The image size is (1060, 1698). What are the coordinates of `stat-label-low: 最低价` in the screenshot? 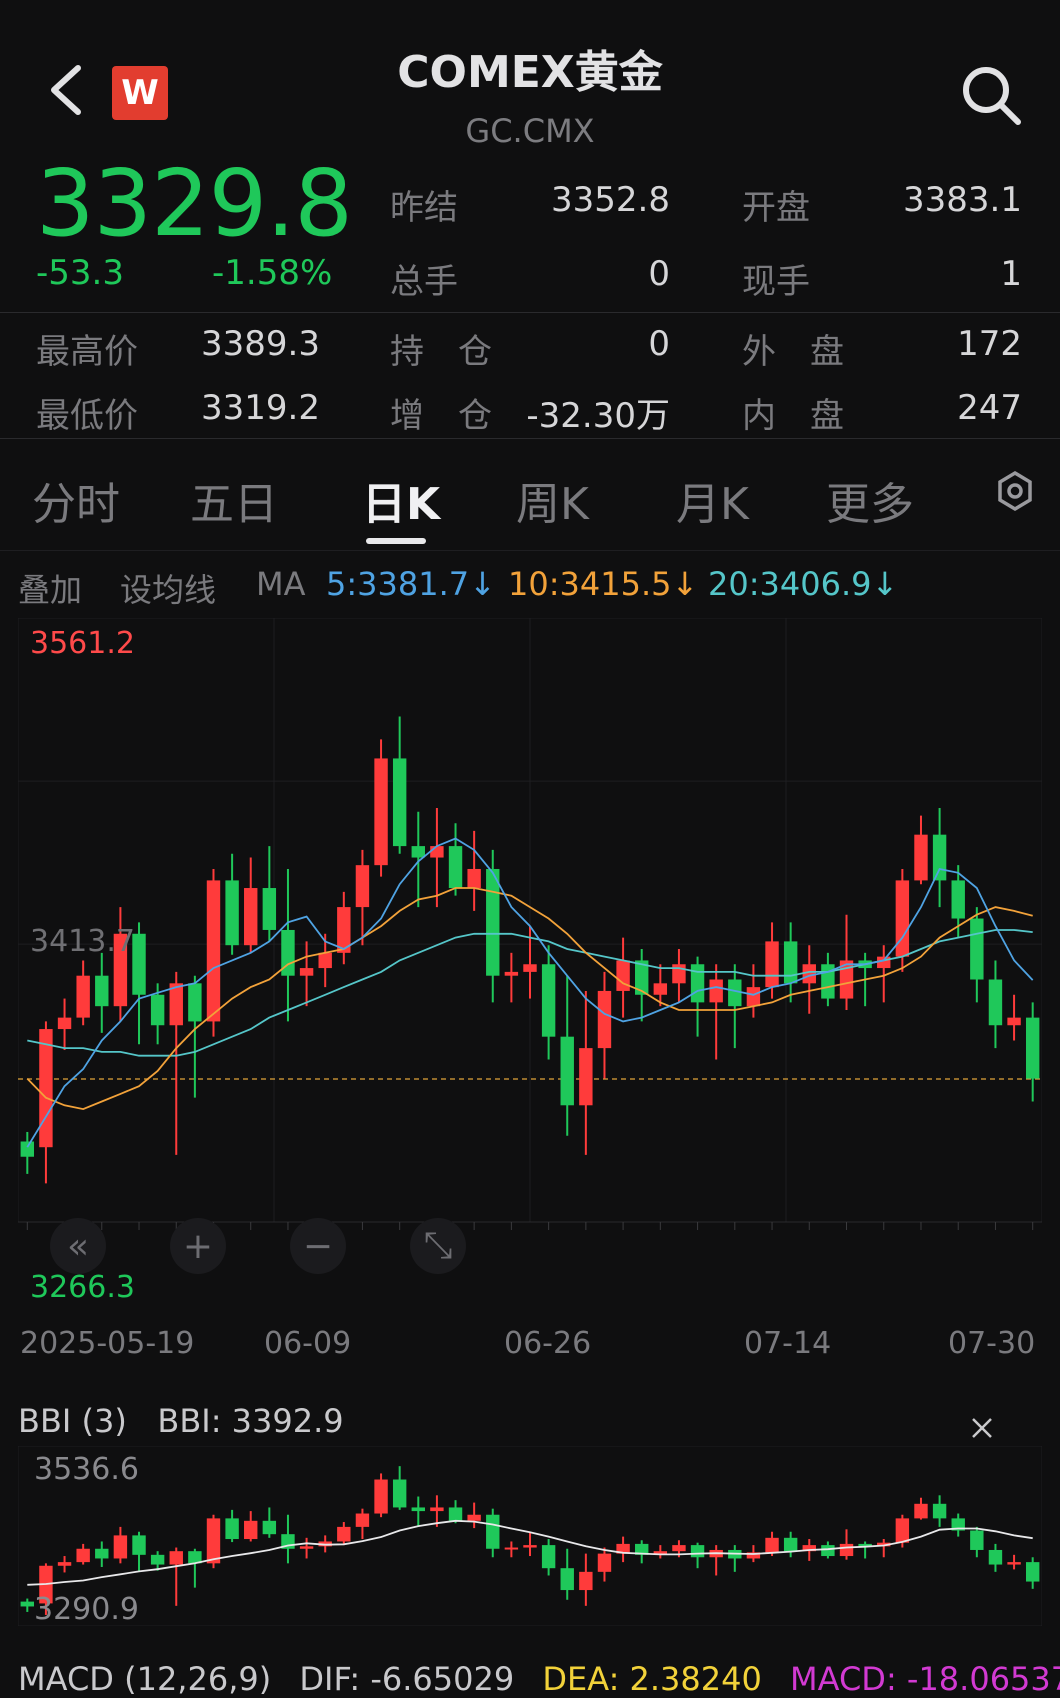 It's located at (87, 416).